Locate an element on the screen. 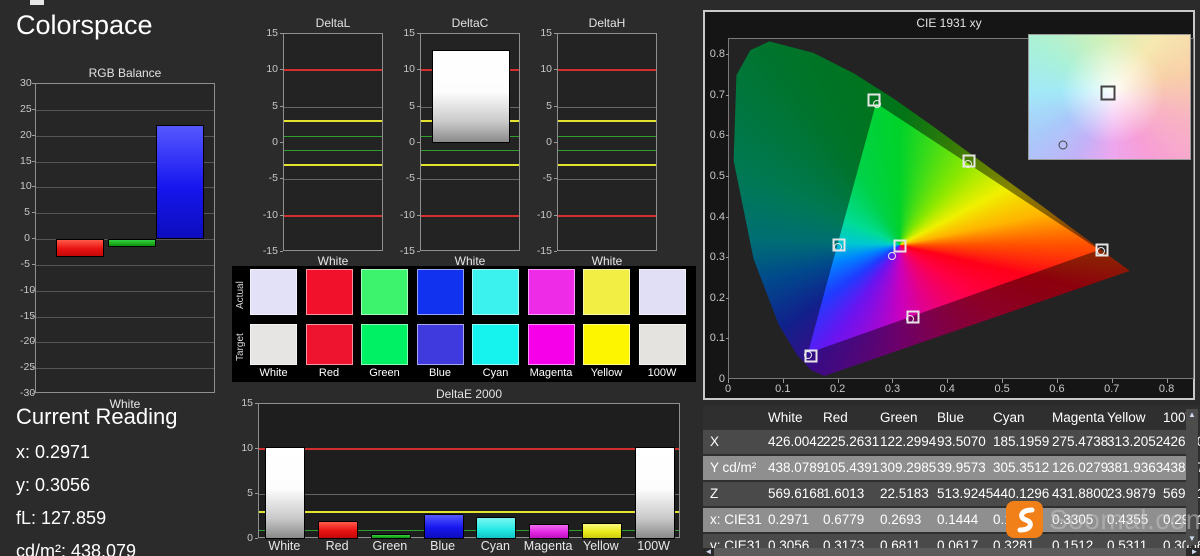 This screenshot has height=556, width=1200. actual-swatch-green is located at coordinates (384, 292).